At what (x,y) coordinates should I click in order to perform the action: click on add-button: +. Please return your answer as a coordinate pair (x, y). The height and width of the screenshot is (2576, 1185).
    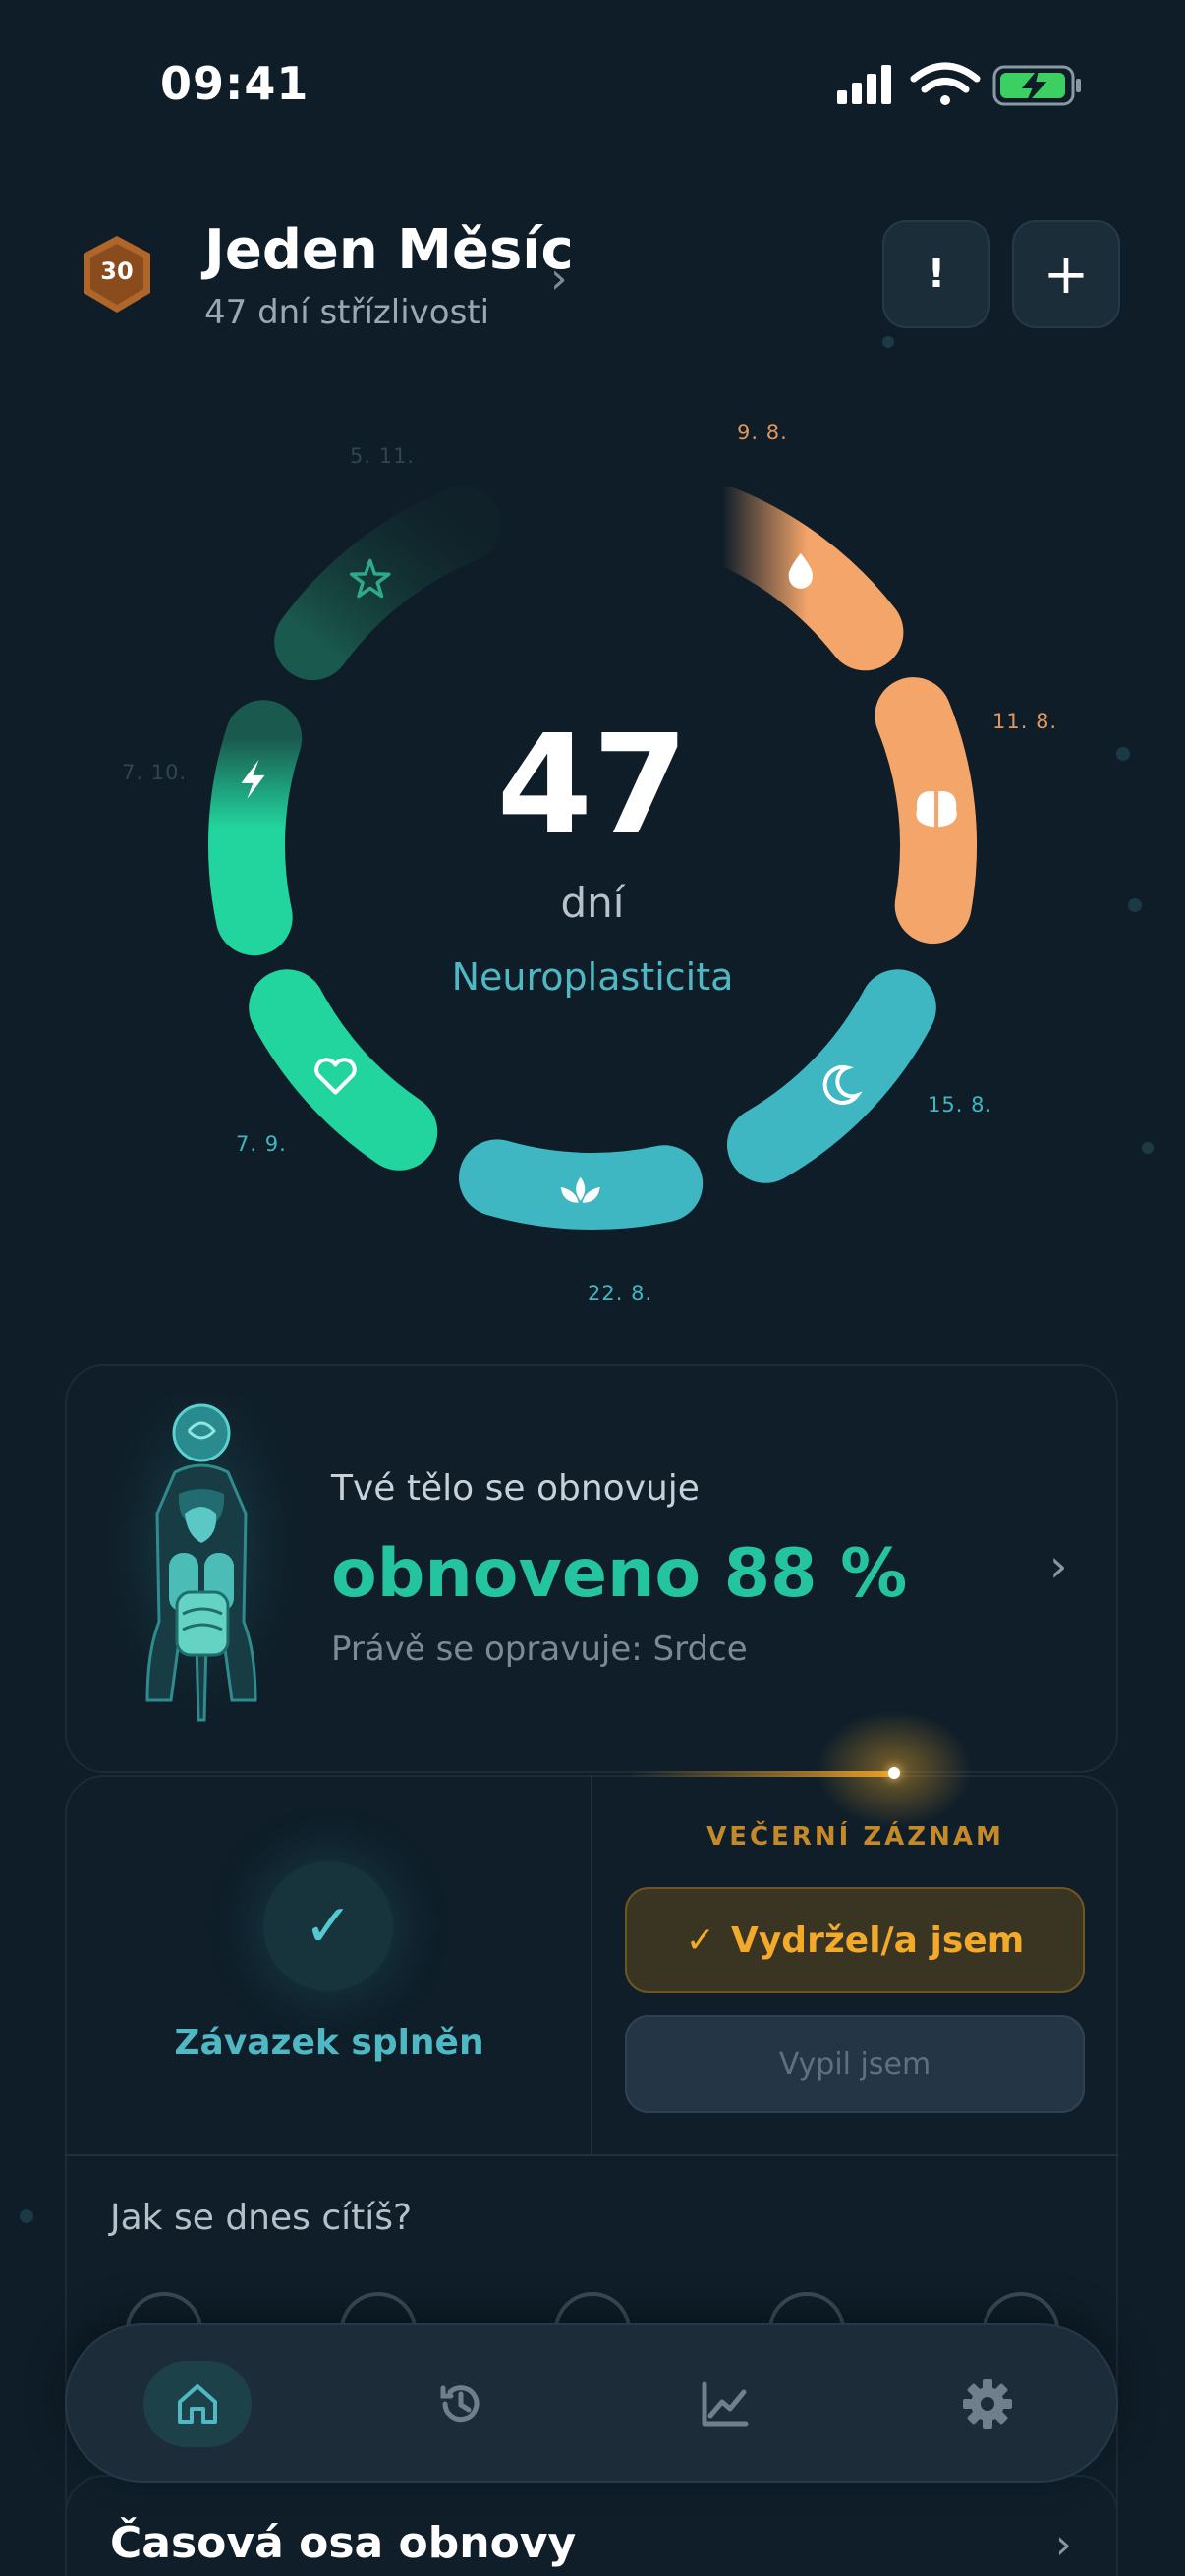
    Looking at the image, I should click on (1066, 274).